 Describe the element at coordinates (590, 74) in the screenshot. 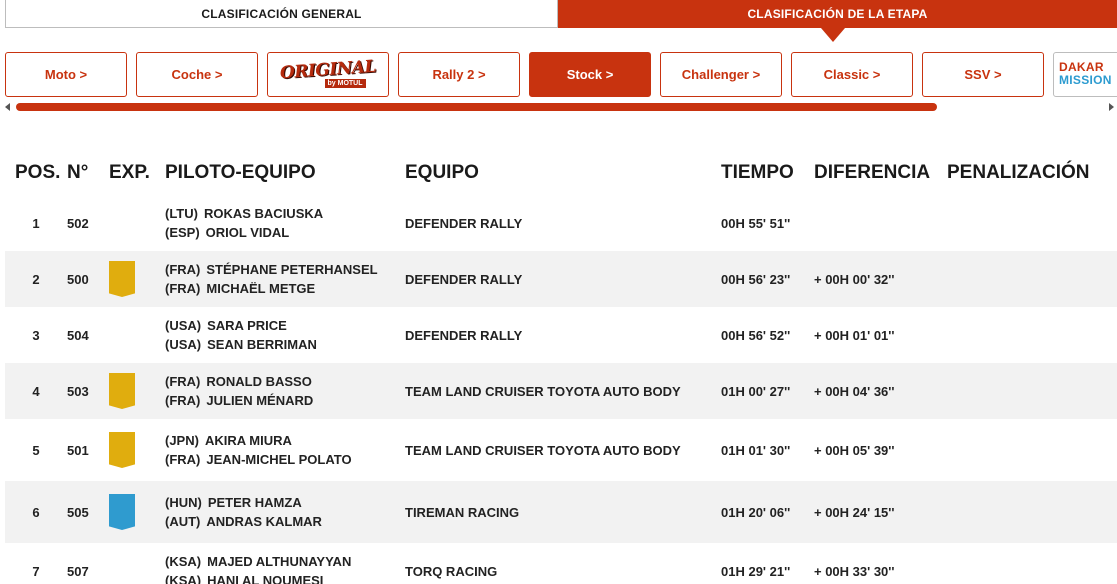

I see `category-stock-button: Stock >` at that location.